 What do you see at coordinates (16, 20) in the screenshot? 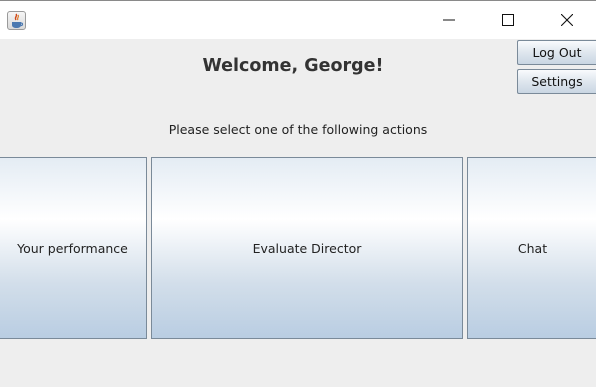
I see `java-app-icon` at bounding box center [16, 20].